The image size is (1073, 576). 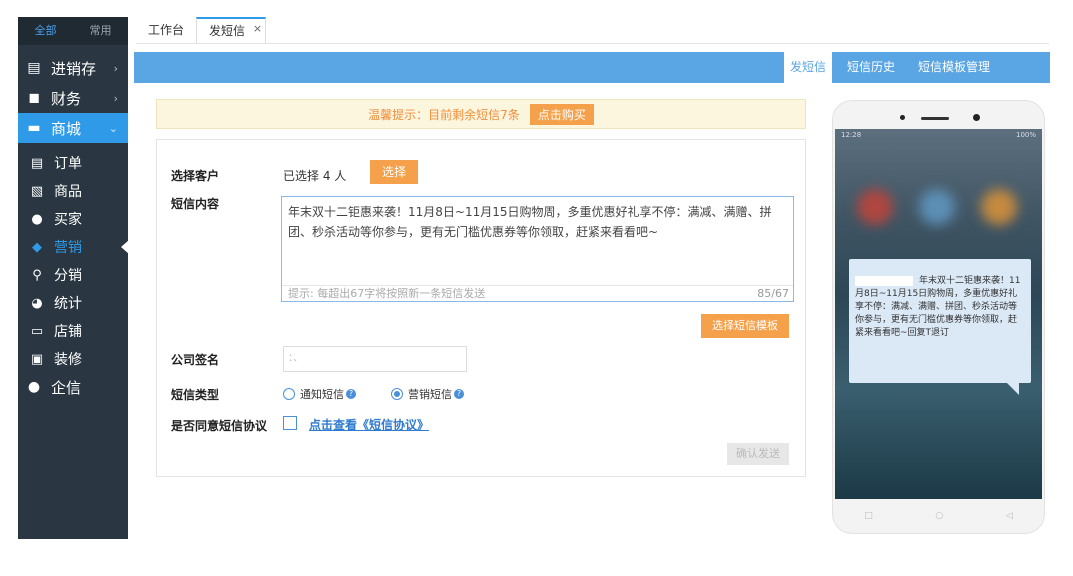 What do you see at coordinates (37, 331) in the screenshot?
I see `shop-icon: ▭` at bounding box center [37, 331].